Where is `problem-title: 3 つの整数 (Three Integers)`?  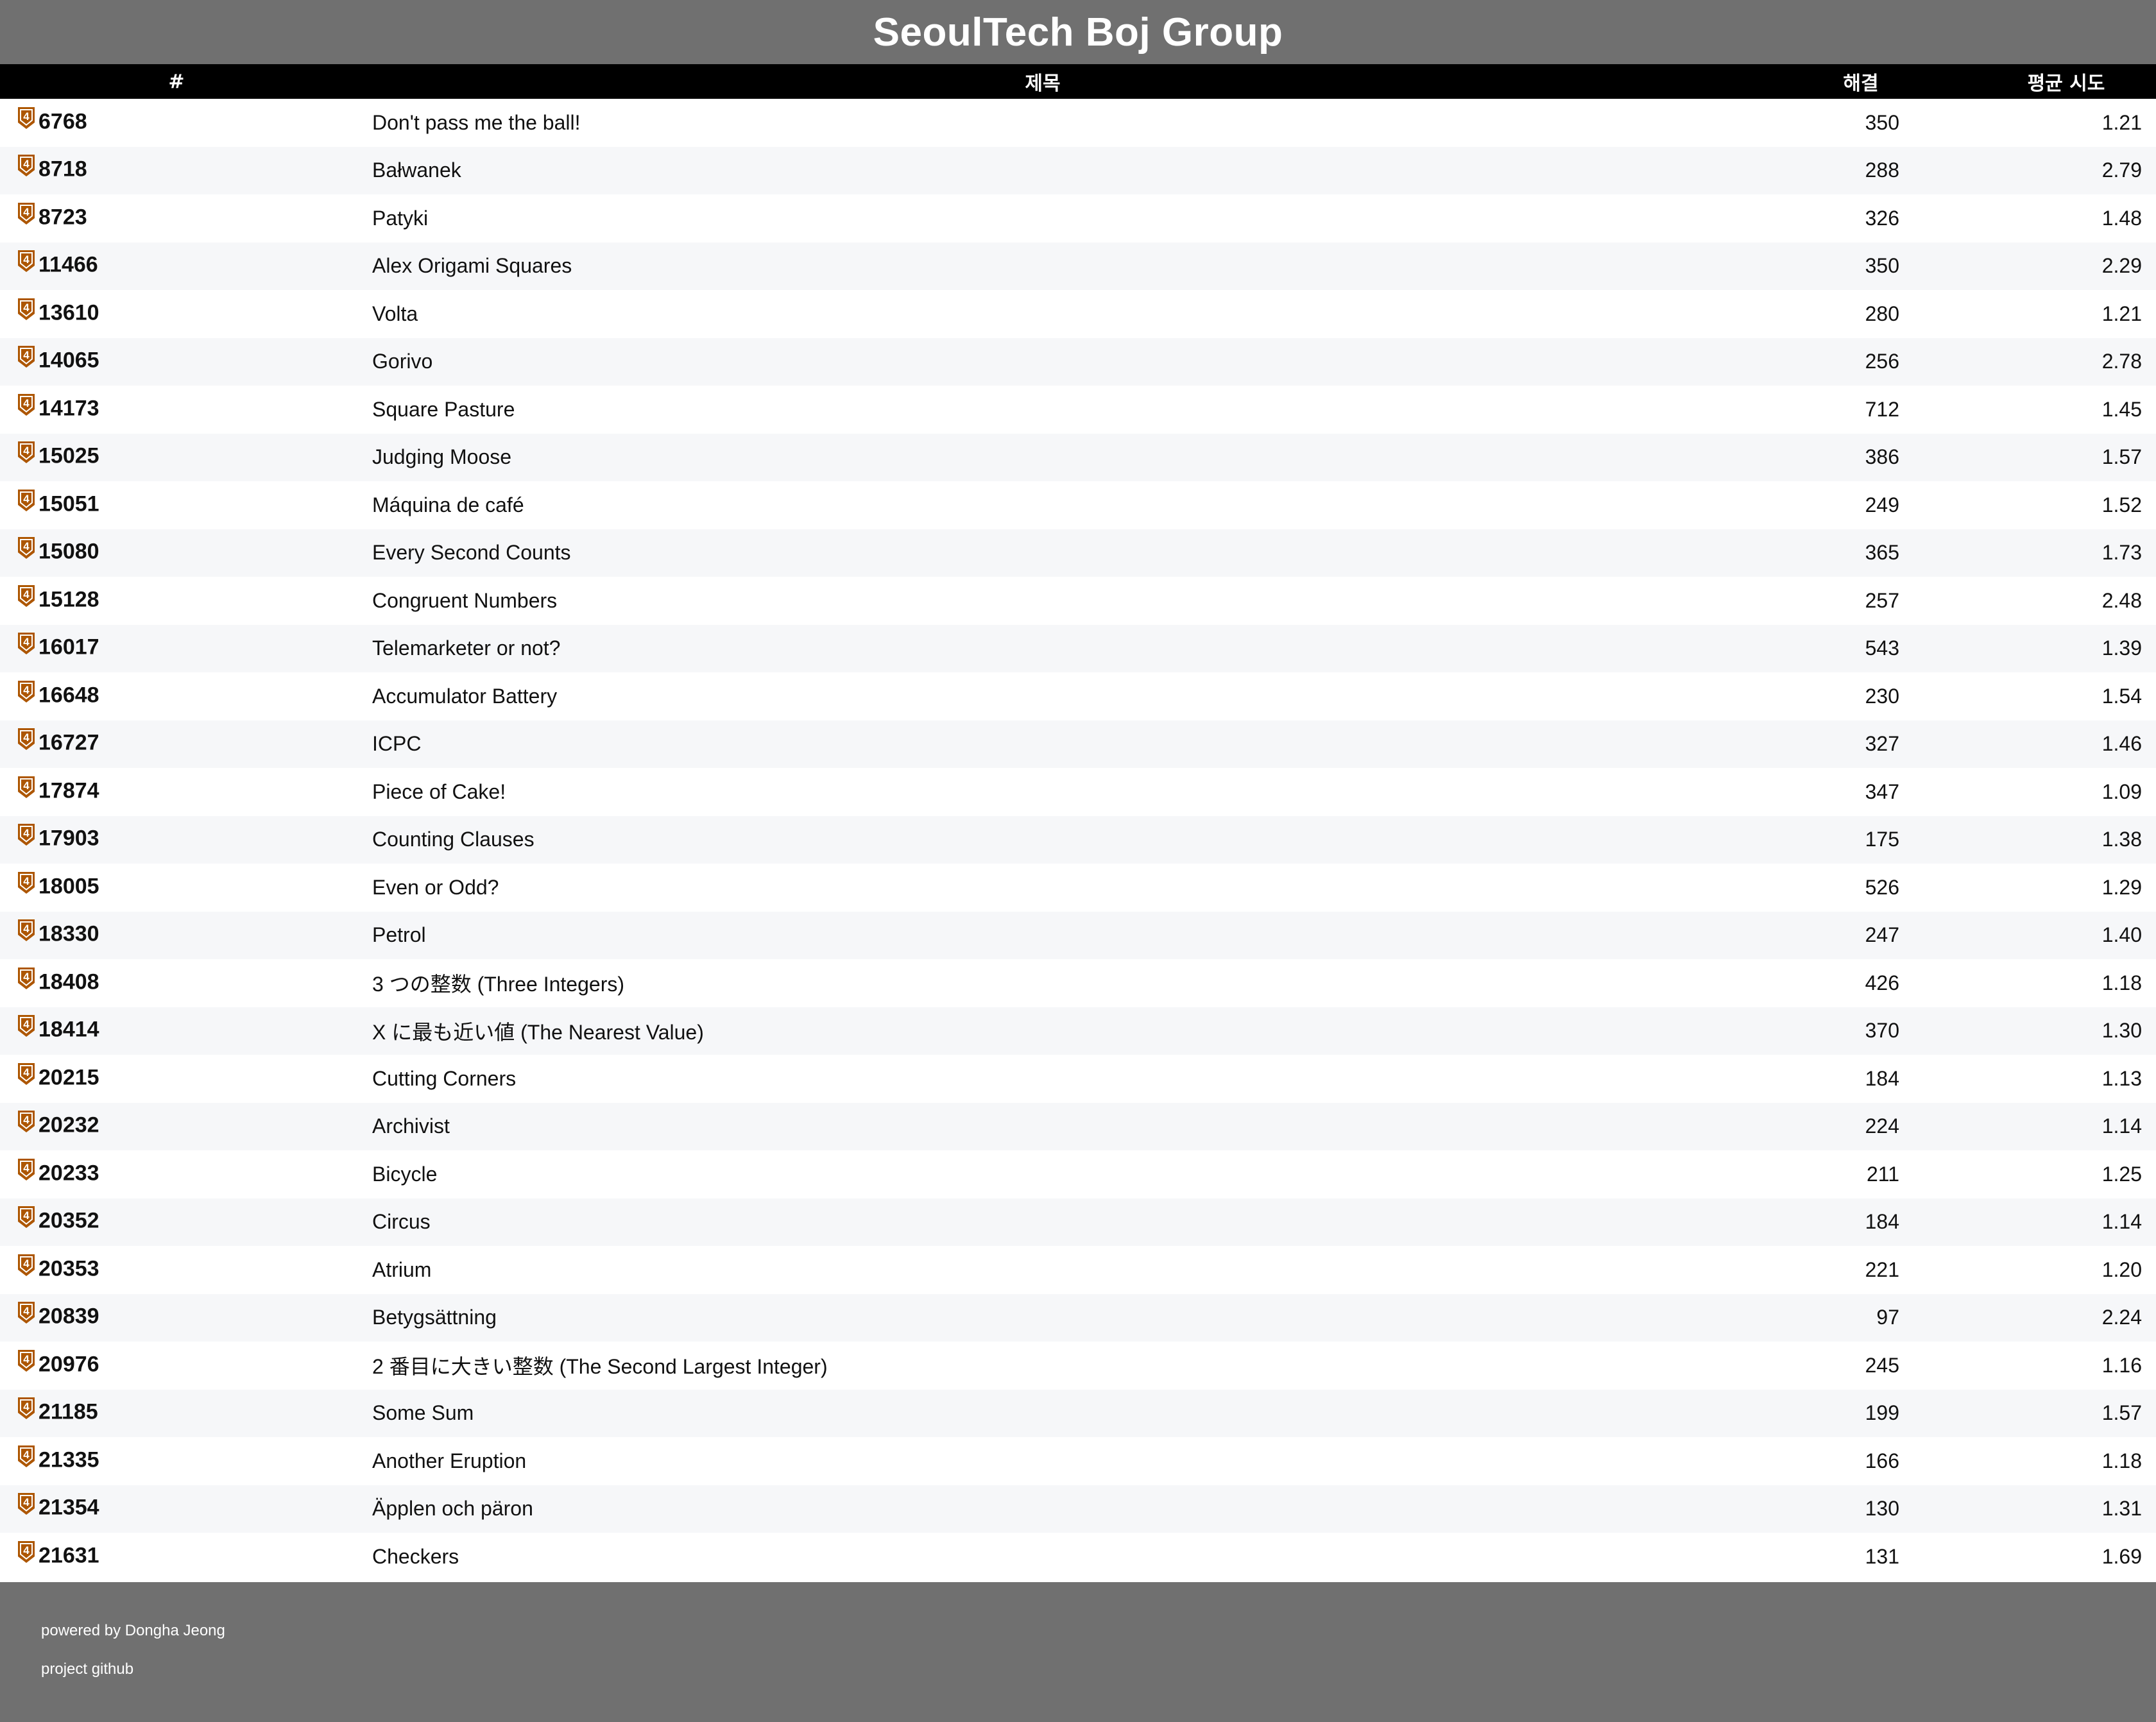 problem-title: 3 つの整数 (Three Integers) is located at coordinates (1043, 983).